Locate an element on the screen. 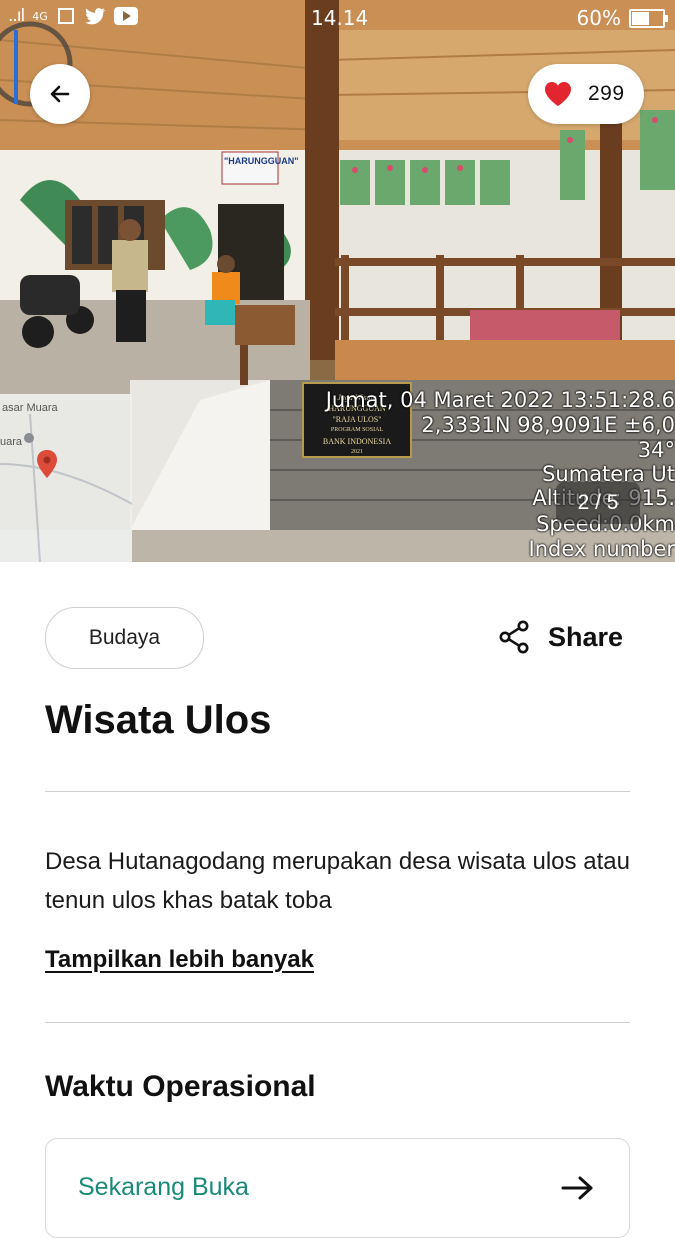 The height and width of the screenshot is (1238, 675). battery-icon is located at coordinates (648, 18).